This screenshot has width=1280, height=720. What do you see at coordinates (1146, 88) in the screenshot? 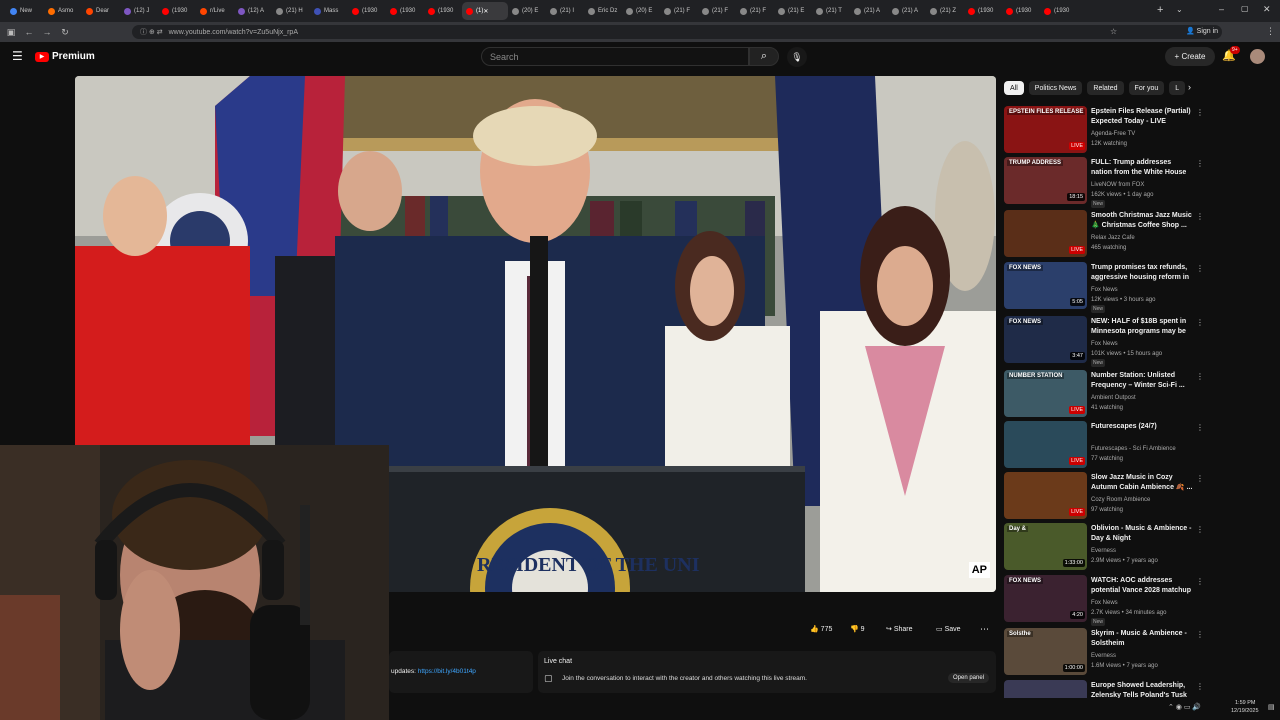
I see `filter-chip: For you` at bounding box center [1146, 88].